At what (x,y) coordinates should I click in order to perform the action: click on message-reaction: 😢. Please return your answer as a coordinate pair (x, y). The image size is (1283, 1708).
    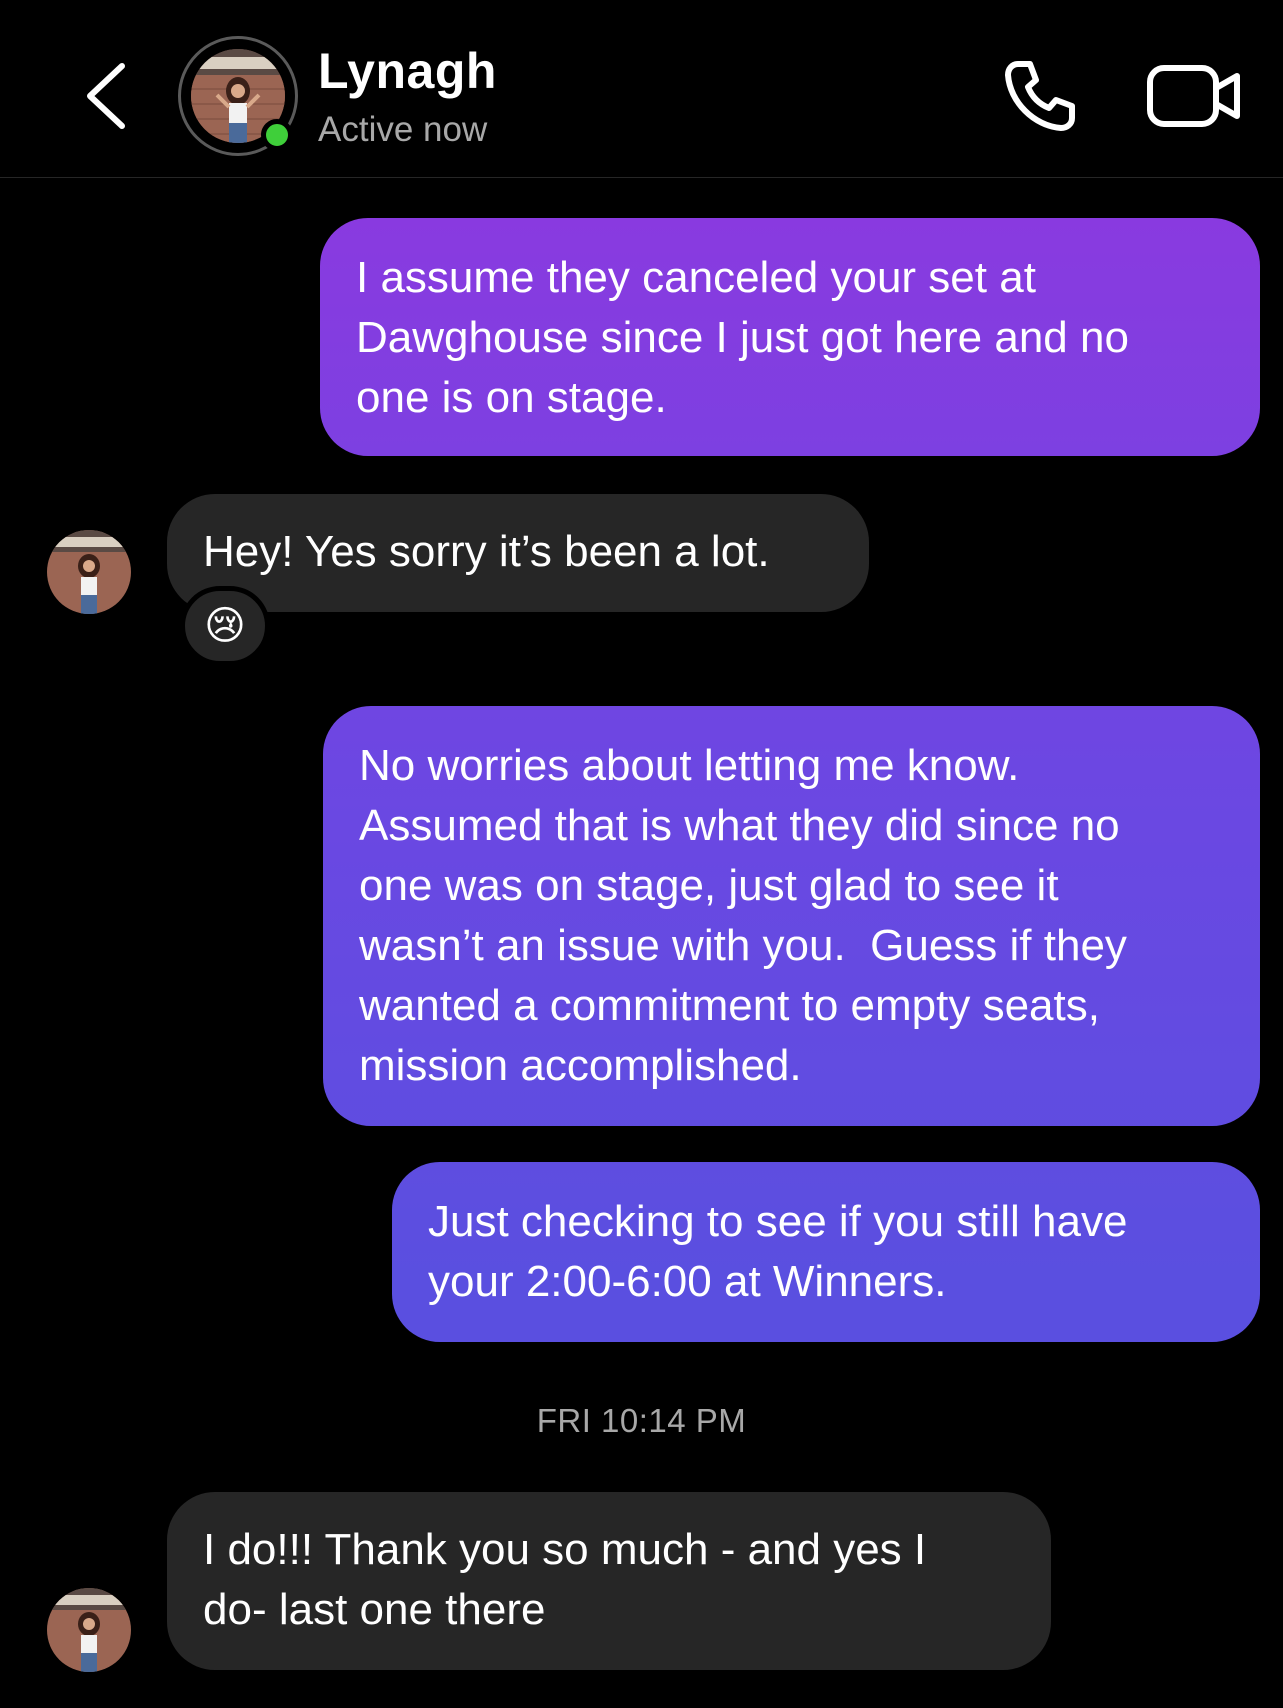
    Looking at the image, I should click on (225, 626).